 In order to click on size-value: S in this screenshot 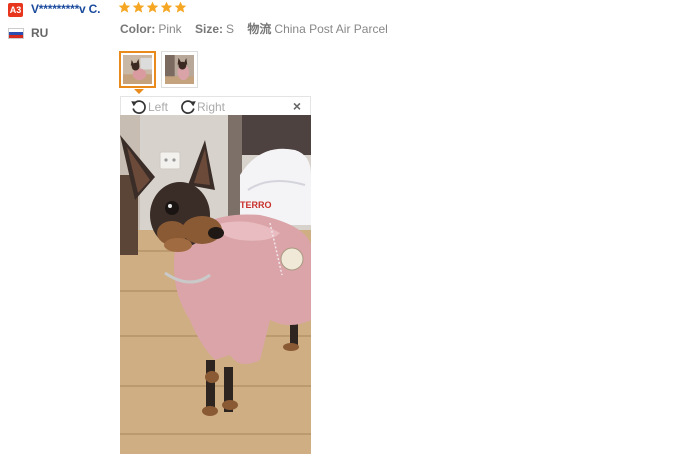, I will do `click(230, 29)`.